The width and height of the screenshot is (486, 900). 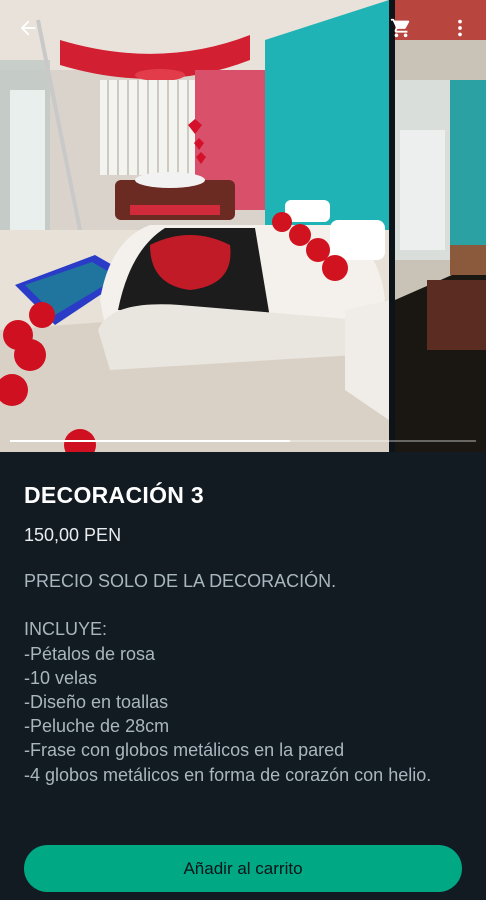 I want to click on gallery-progress-track, so click(x=243, y=441).